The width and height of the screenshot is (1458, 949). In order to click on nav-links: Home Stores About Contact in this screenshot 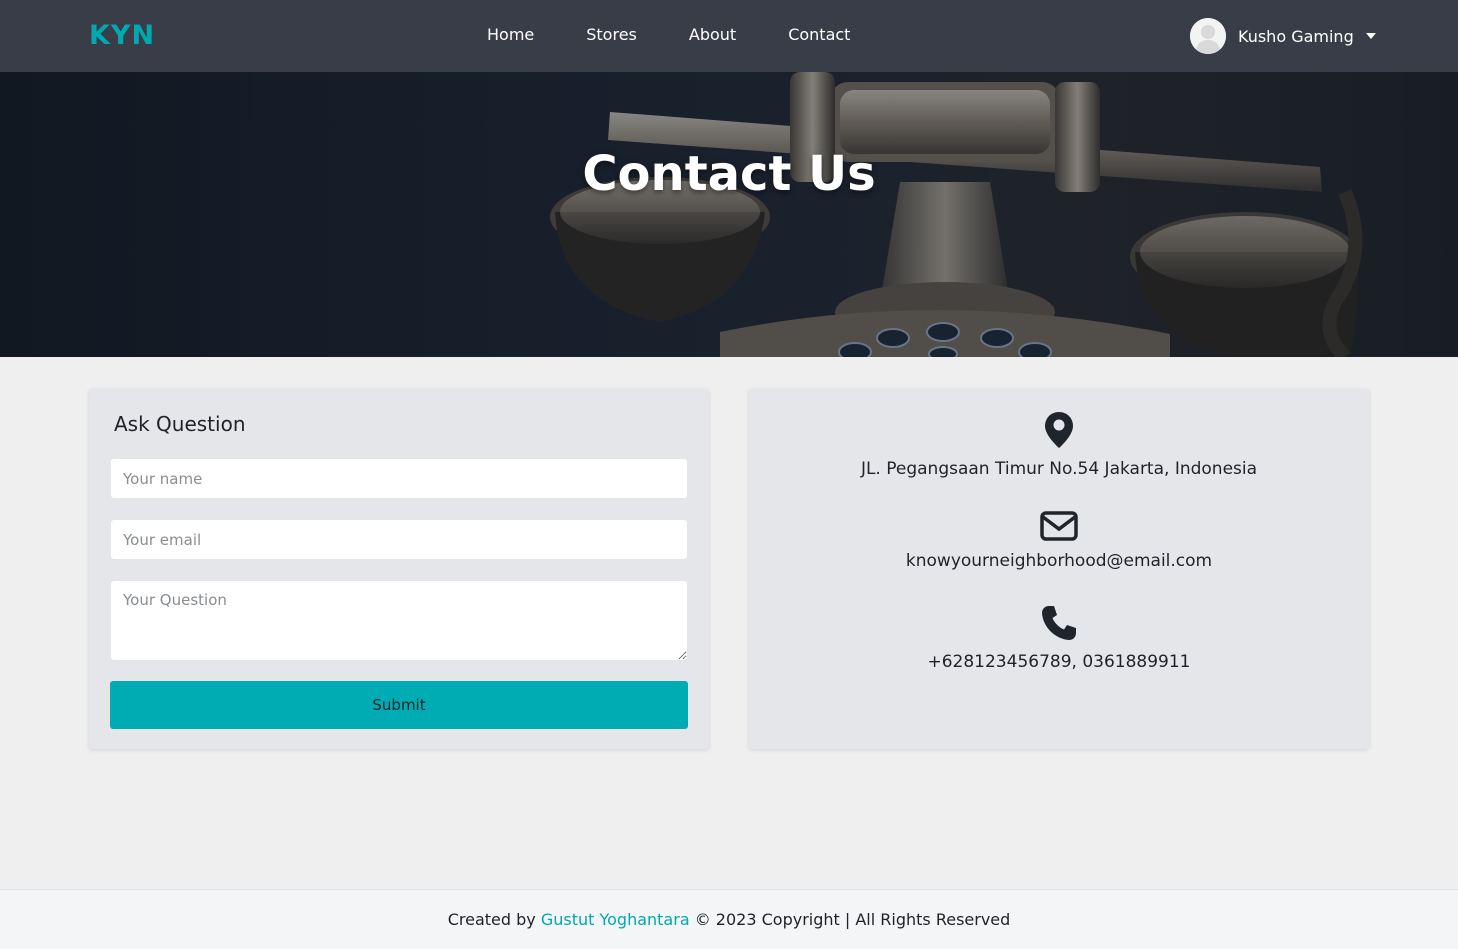, I will do `click(694, 34)`.